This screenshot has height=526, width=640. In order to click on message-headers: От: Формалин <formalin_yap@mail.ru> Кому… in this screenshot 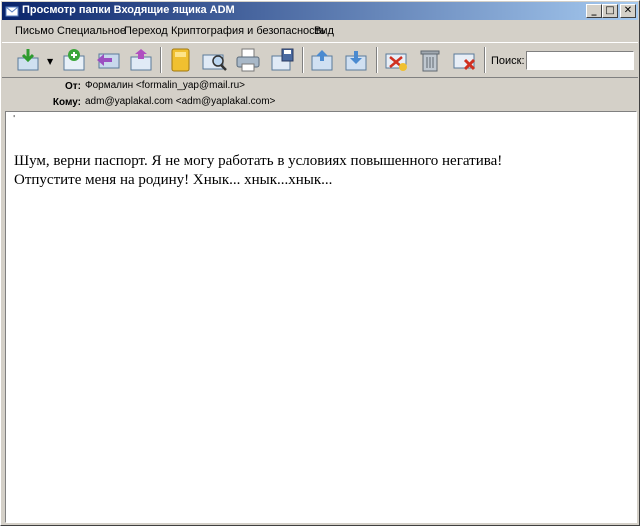, I will do `click(320, 94)`.